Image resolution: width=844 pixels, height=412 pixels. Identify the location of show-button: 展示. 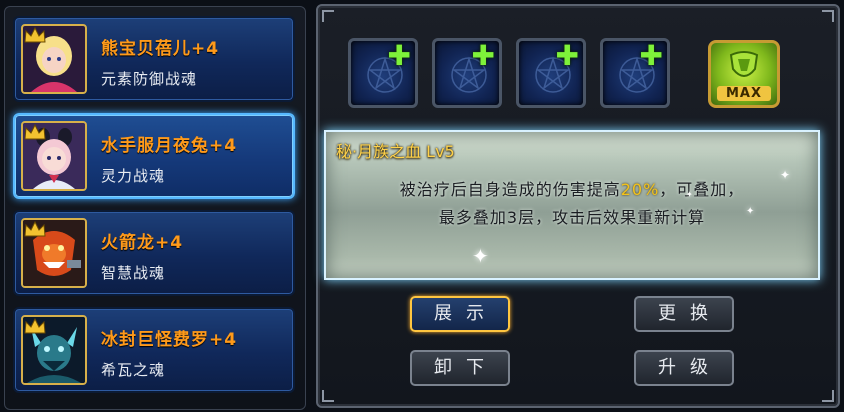
(460, 314).